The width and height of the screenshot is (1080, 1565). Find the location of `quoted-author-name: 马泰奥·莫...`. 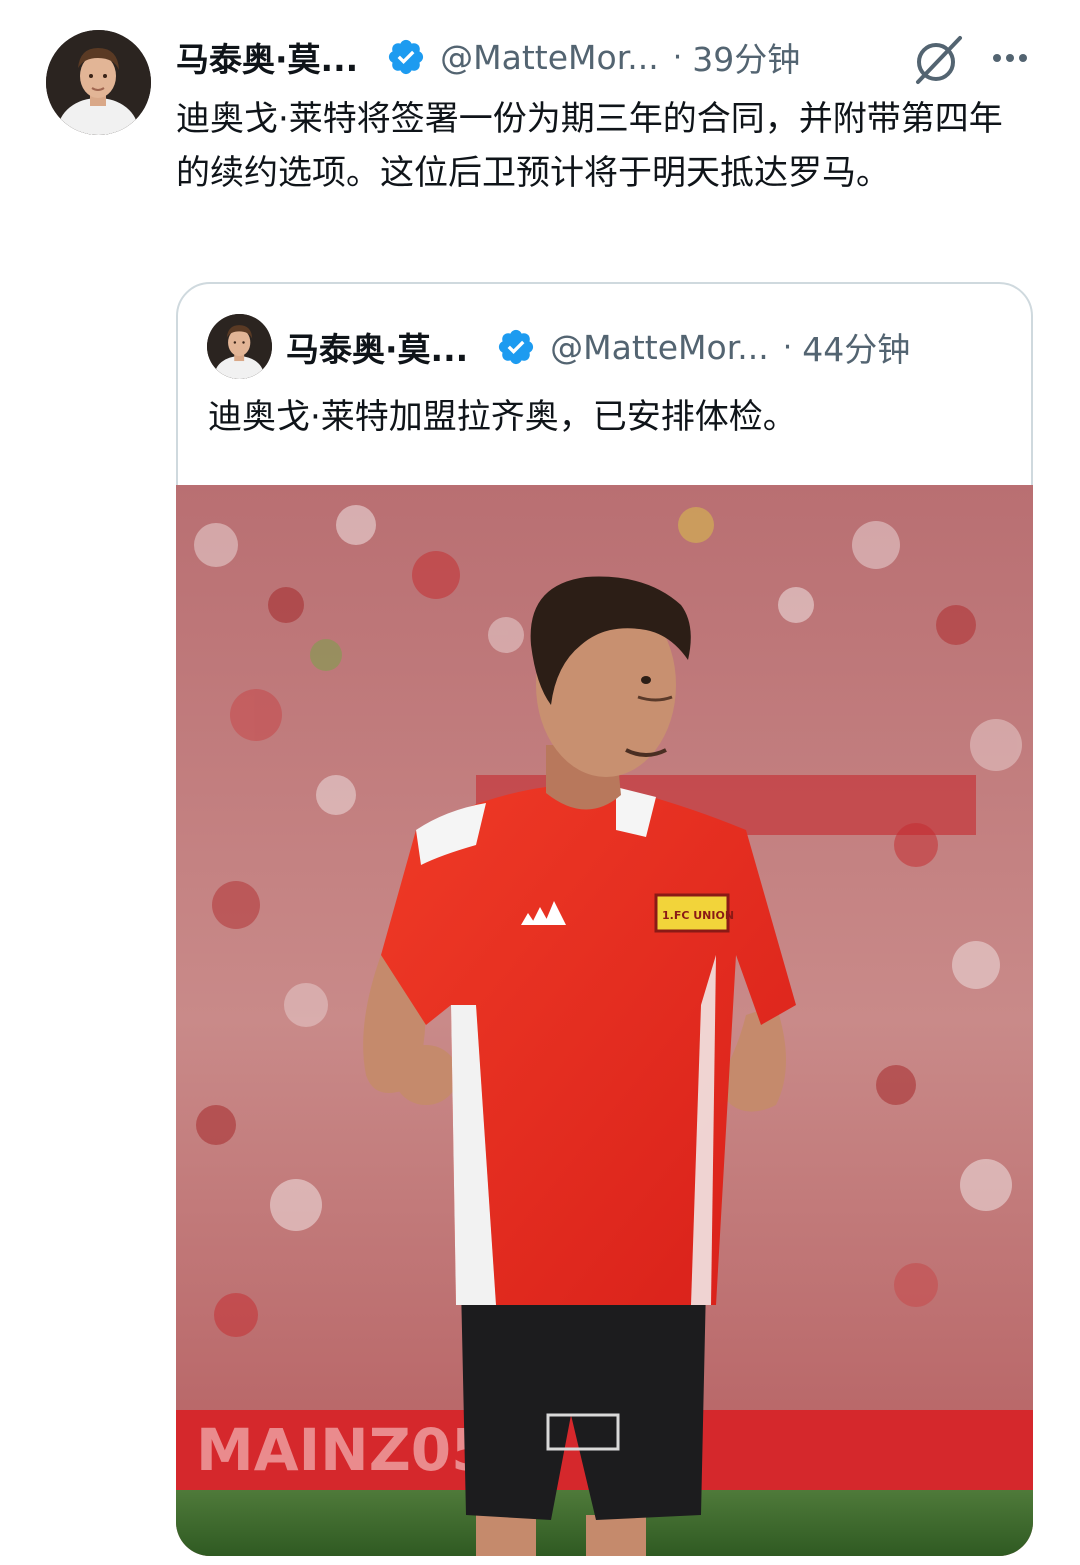

quoted-author-name: 马泰奥·莫... is located at coordinates (377, 347).